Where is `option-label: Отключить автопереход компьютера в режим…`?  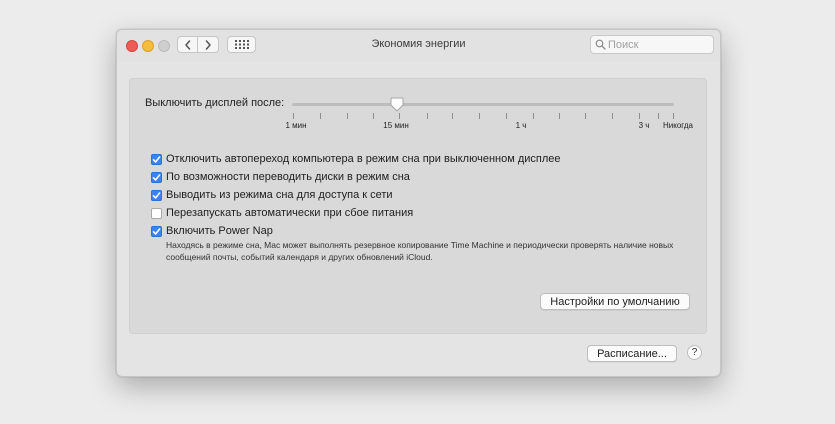
option-label: Отключить автопереход компьютера в режим… is located at coordinates (363, 159).